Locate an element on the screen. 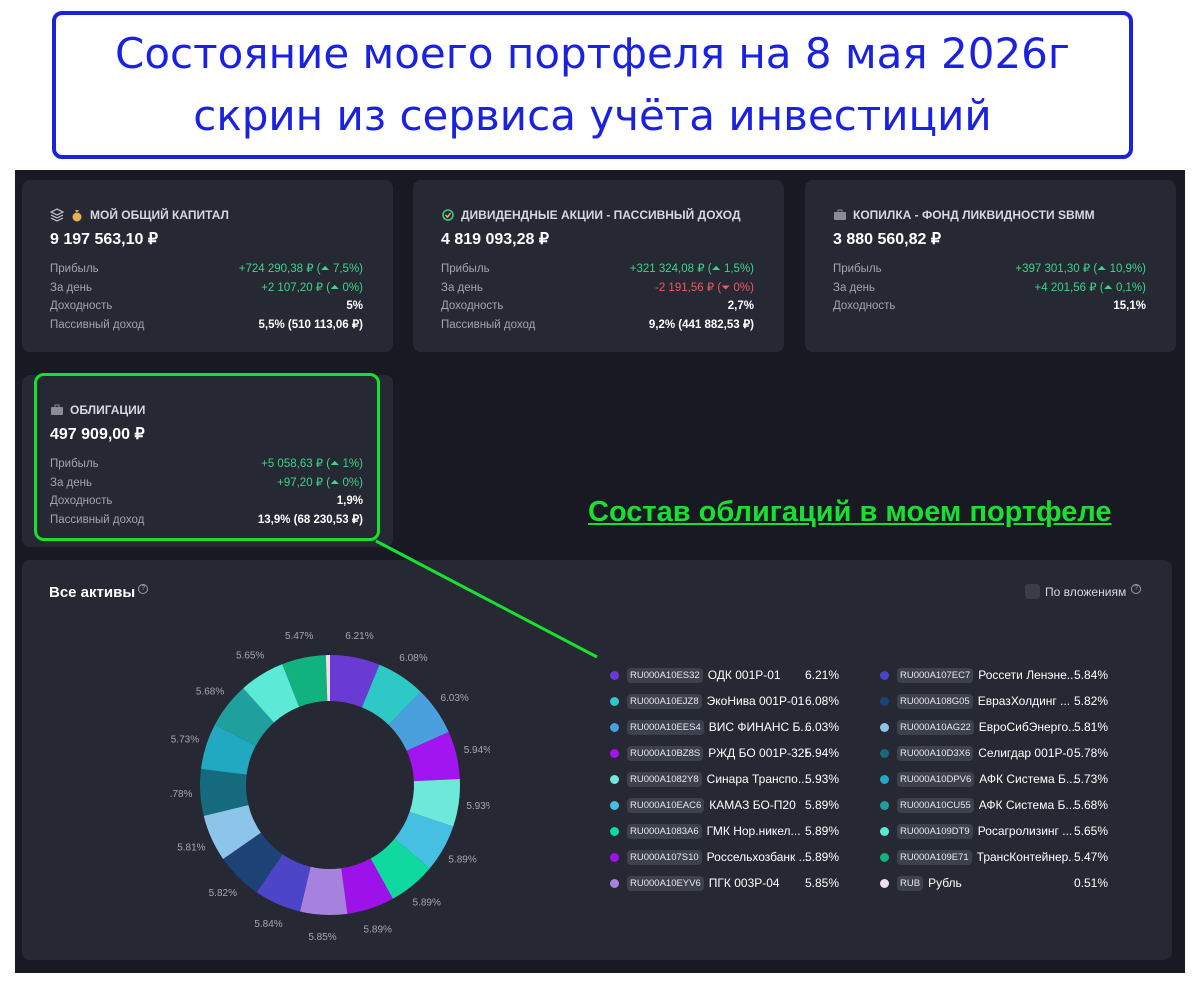 The height and width of the screenshot is (986, 1200). stat-row: За день +2 107,20 ₽ (⏶ 0%) is located at coordinates (206, 288).